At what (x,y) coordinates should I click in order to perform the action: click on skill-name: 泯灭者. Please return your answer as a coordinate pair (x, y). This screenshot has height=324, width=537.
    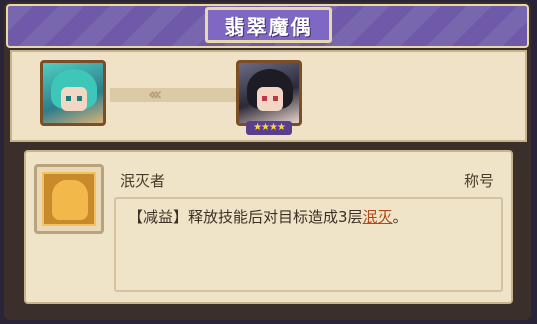
    Looking at the image, I should click on (143, 181).